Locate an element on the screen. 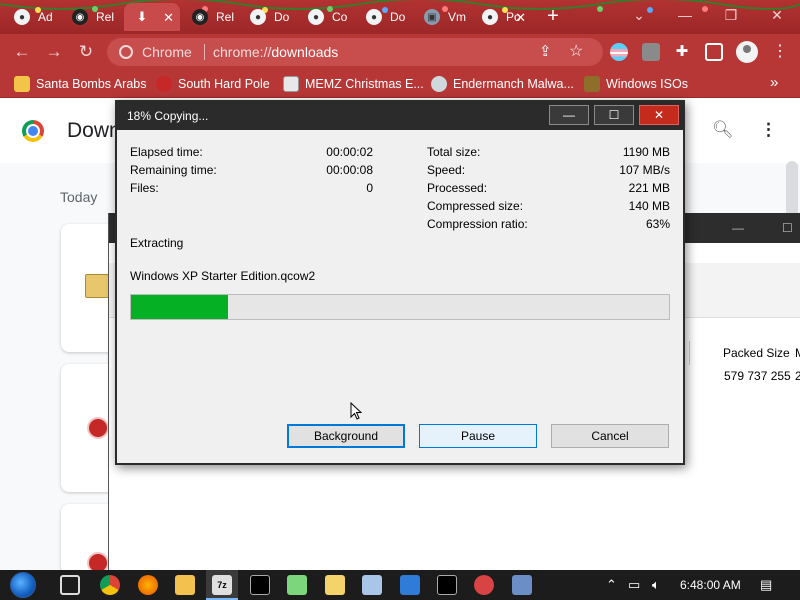  url-text: chrome://downloads is located at coordinates (275, 52).